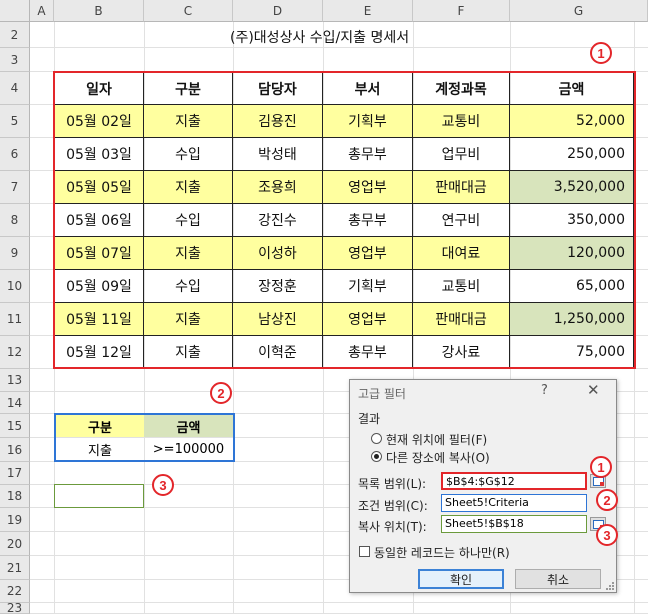  What do you see at coordinates (376, 456) in the screenshot?
I see `radio-copy-to-location` at bounding box center [376, 456].